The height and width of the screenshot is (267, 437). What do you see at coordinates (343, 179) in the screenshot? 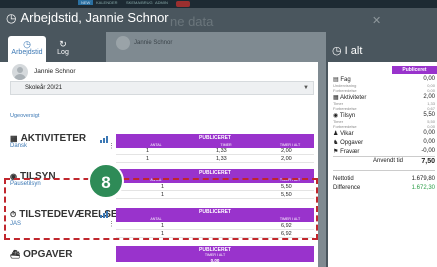
I see `row-label: Nettotid` at bounding box center [343, 179].